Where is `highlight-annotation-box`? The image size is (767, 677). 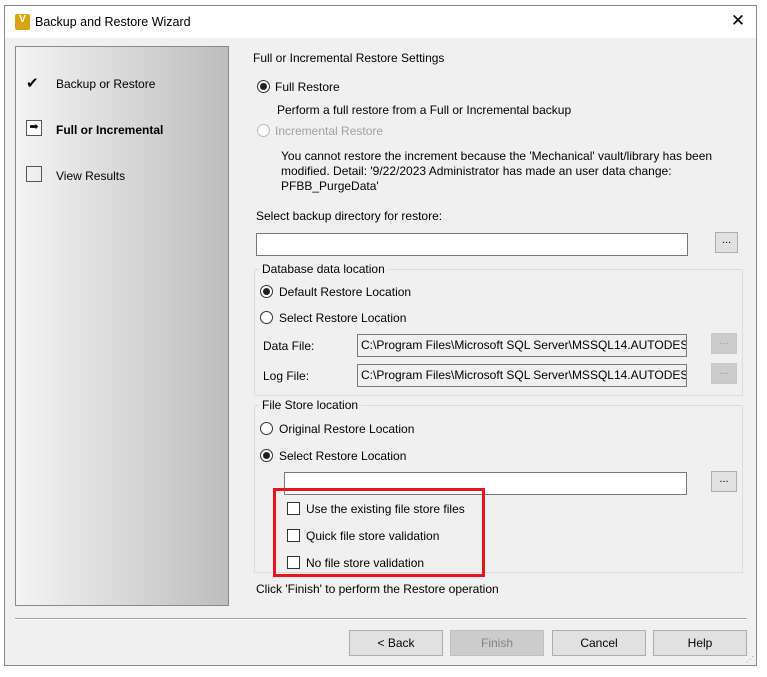 highlight-annotation-box is located at coordinates (379, 532).